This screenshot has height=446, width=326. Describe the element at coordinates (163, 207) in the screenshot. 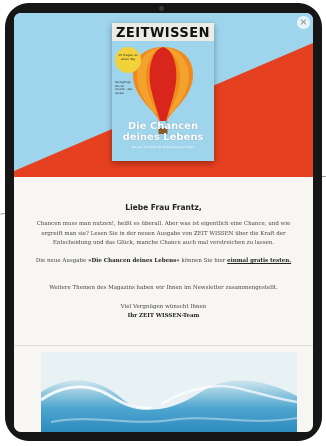

I see `greeting: Liebe Frau Frantz,` at that location.